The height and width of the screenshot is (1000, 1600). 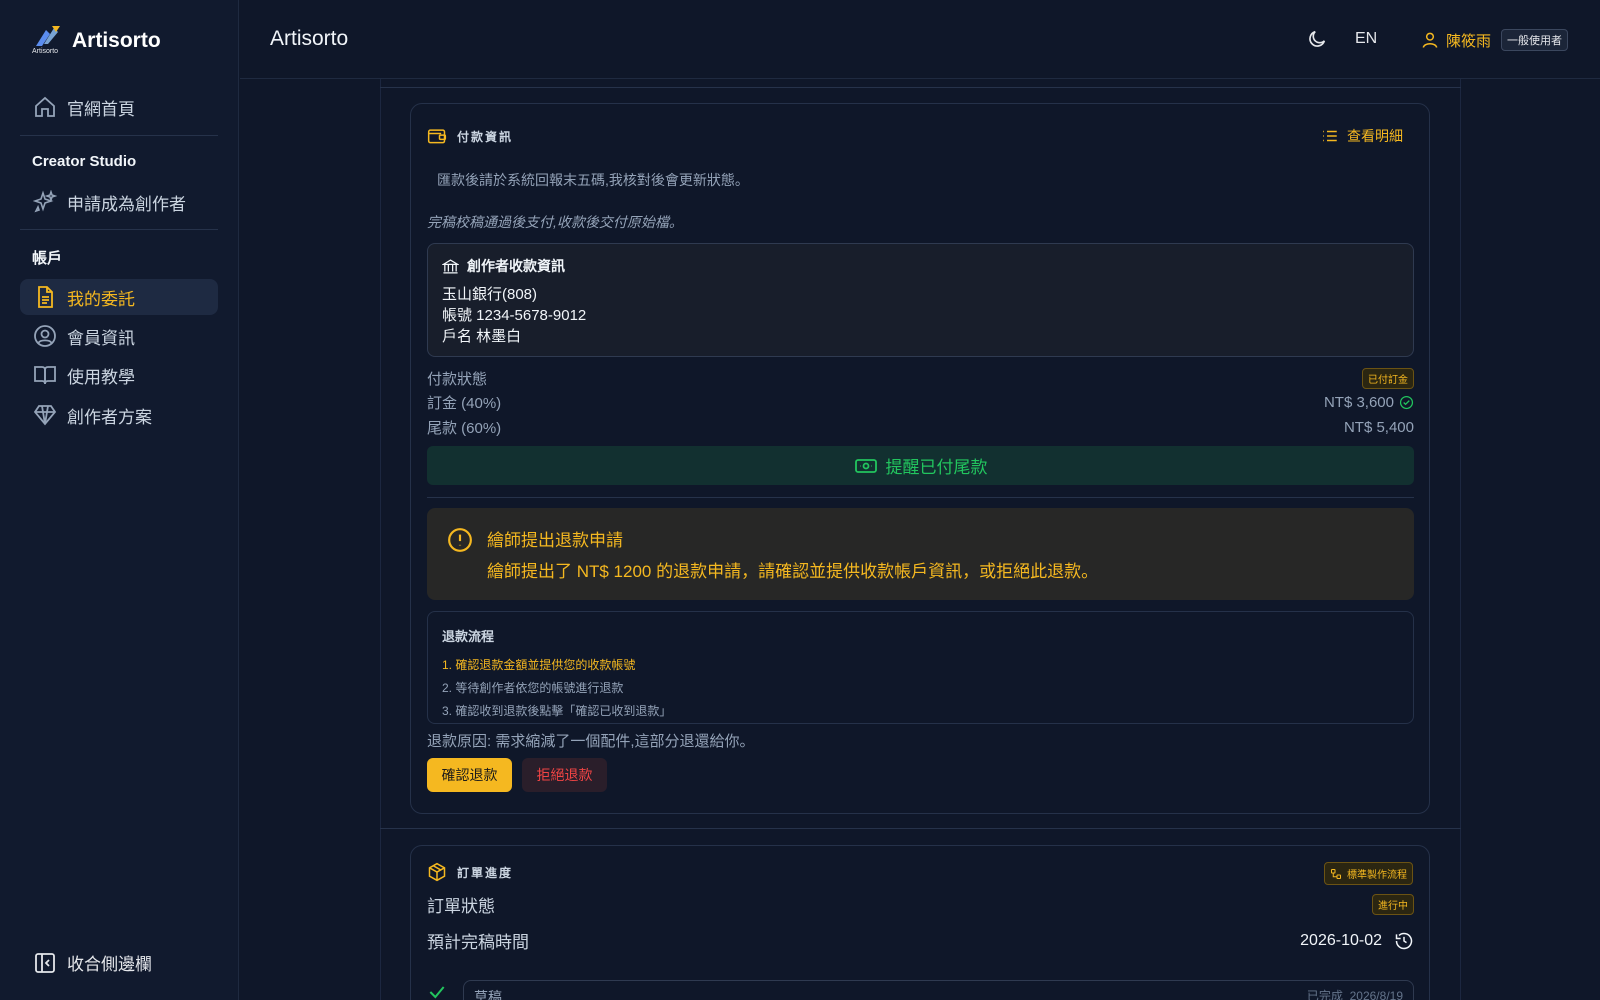 What do you see at coordinates (1376, 994) in the screenshot?
I see `step-date: 2026/8/19` at bounding box center [1376, 994].